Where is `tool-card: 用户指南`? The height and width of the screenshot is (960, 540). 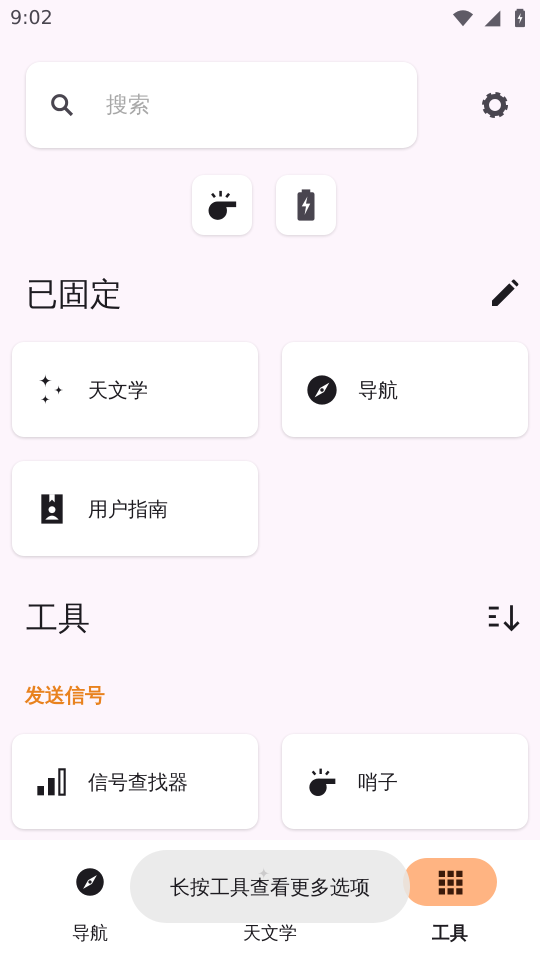
tool-card: 用户指南 is located at coordinates (135, 508).